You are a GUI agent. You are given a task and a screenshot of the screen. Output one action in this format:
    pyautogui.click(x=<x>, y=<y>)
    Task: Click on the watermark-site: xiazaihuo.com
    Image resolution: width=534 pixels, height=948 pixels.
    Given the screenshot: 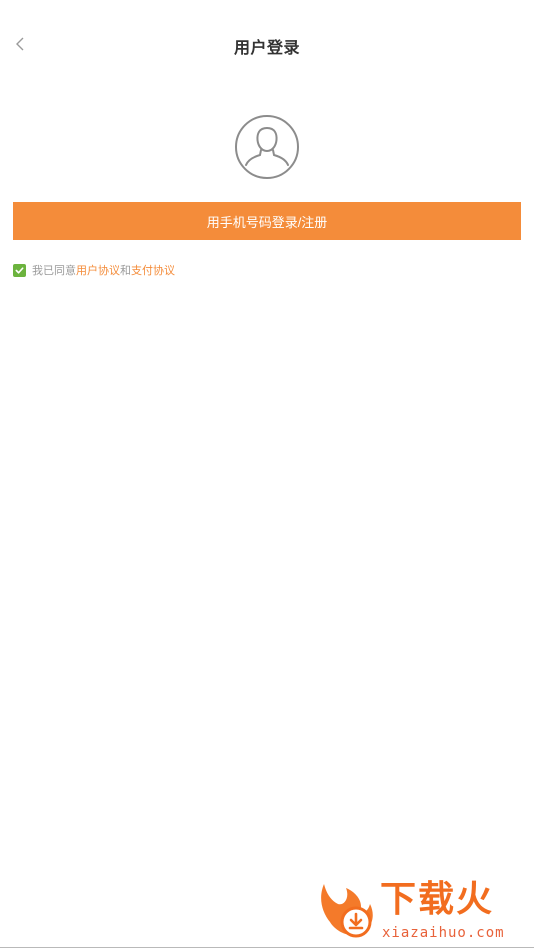 What is the action you would take?
    pyautogui.click(x=443, y=933)
    